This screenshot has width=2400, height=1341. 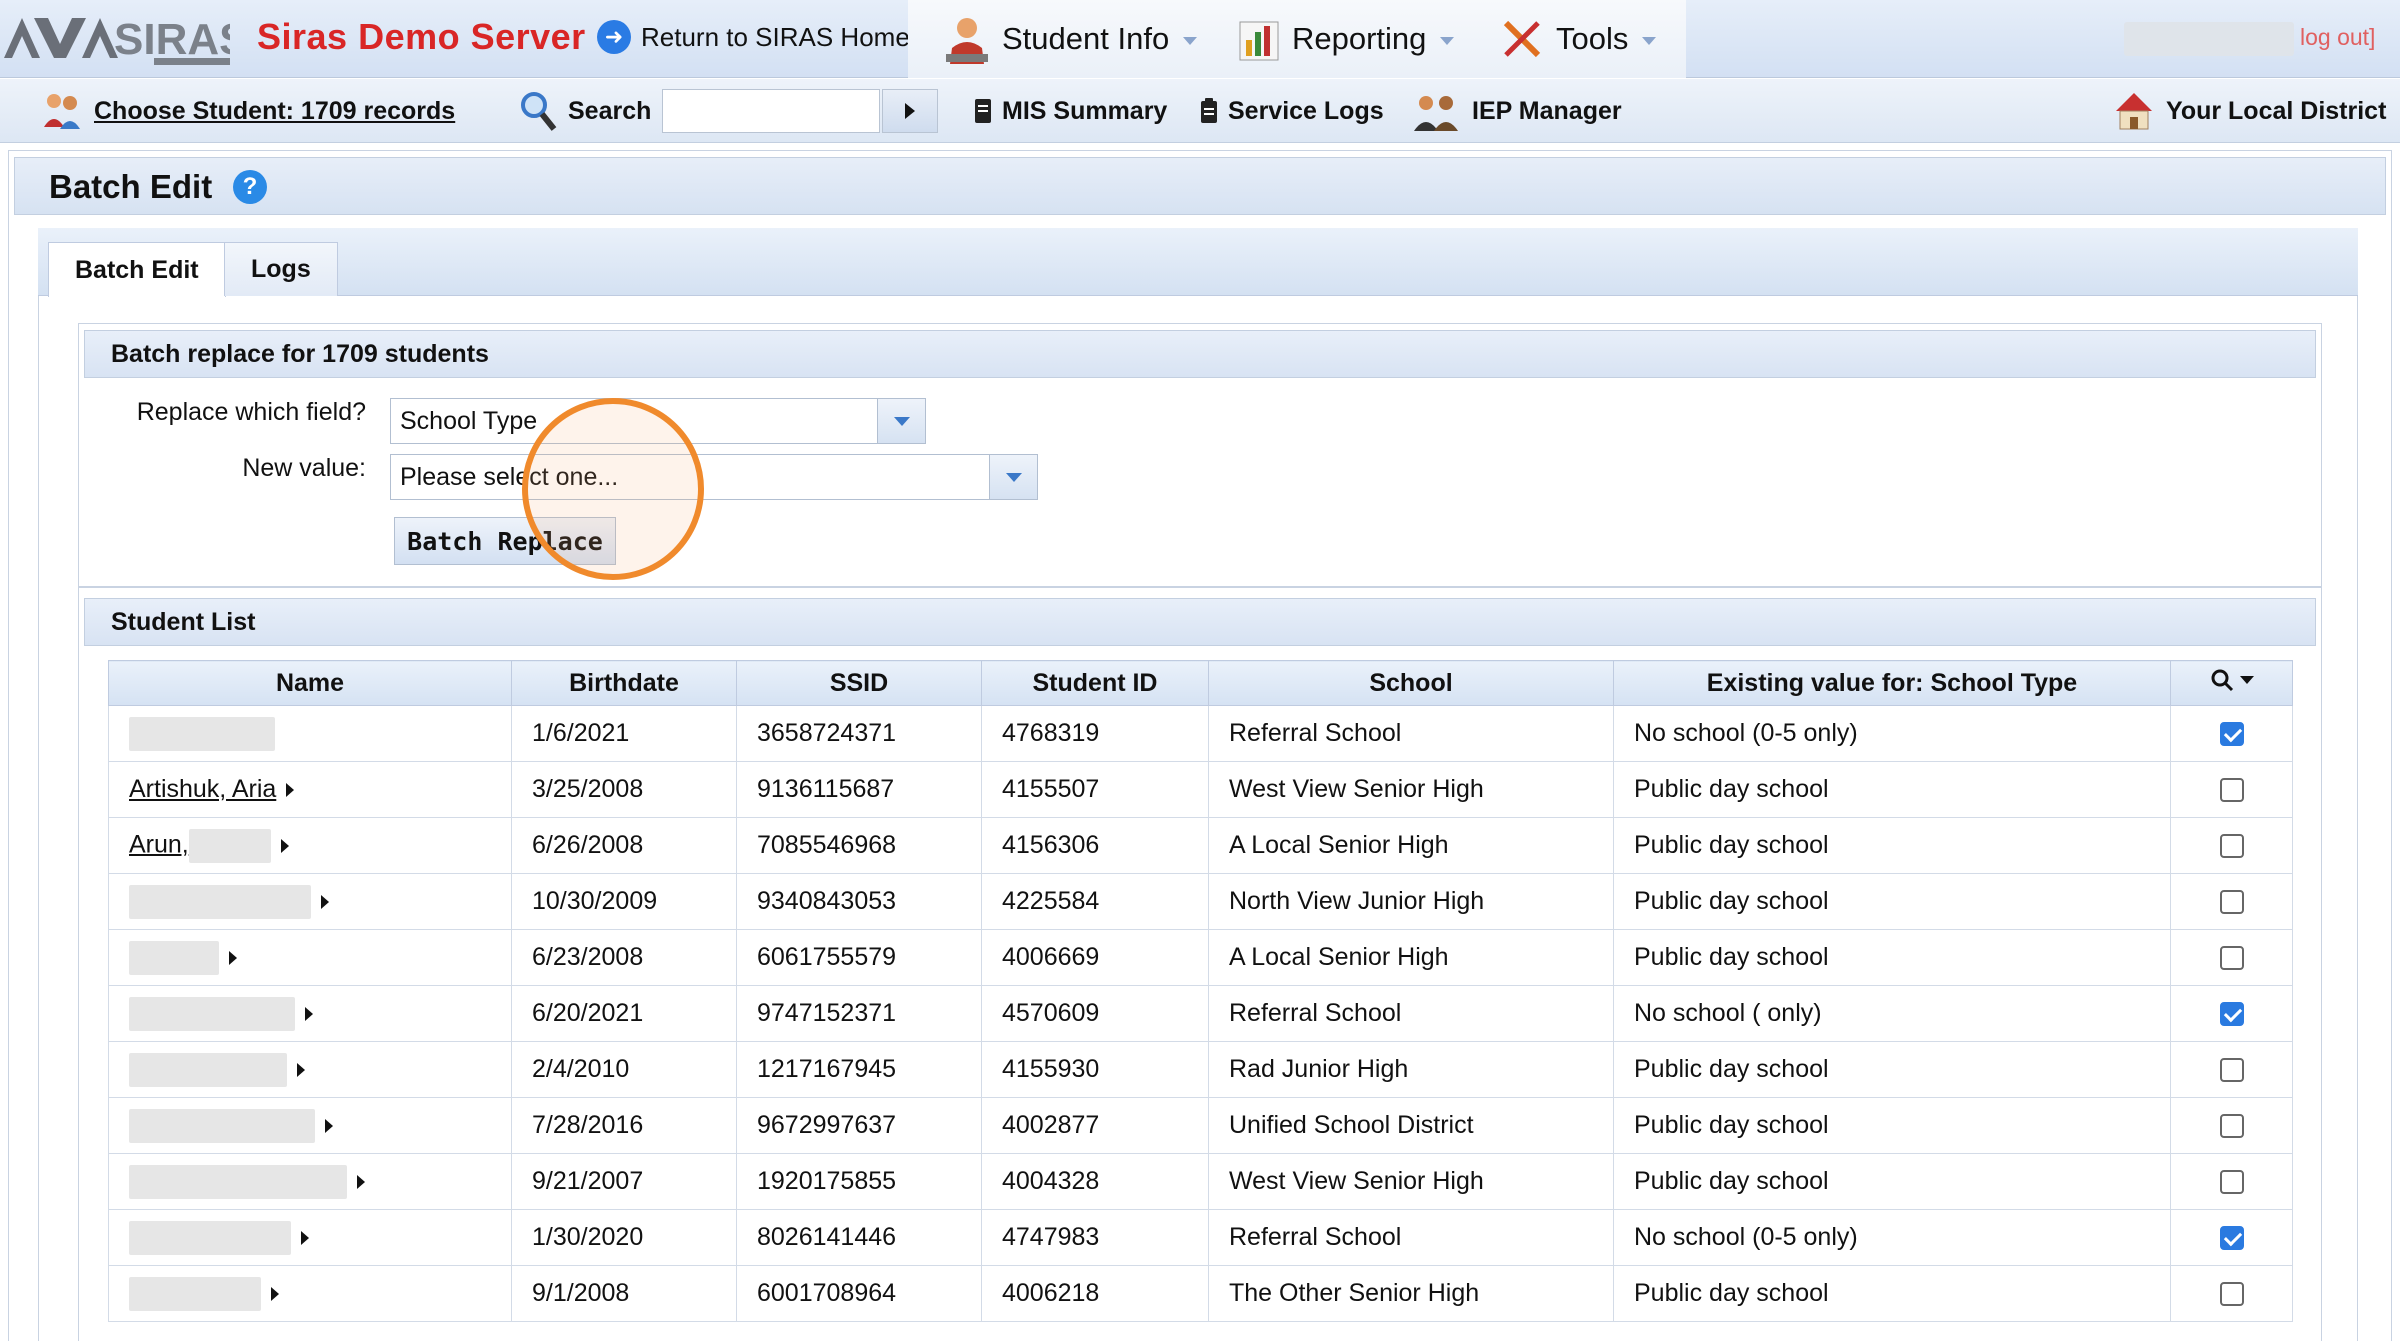 What do you see at coordinates (2134, 111) in the screenshot?
I see `school-house-icon` at bounding box center [2134, 111].